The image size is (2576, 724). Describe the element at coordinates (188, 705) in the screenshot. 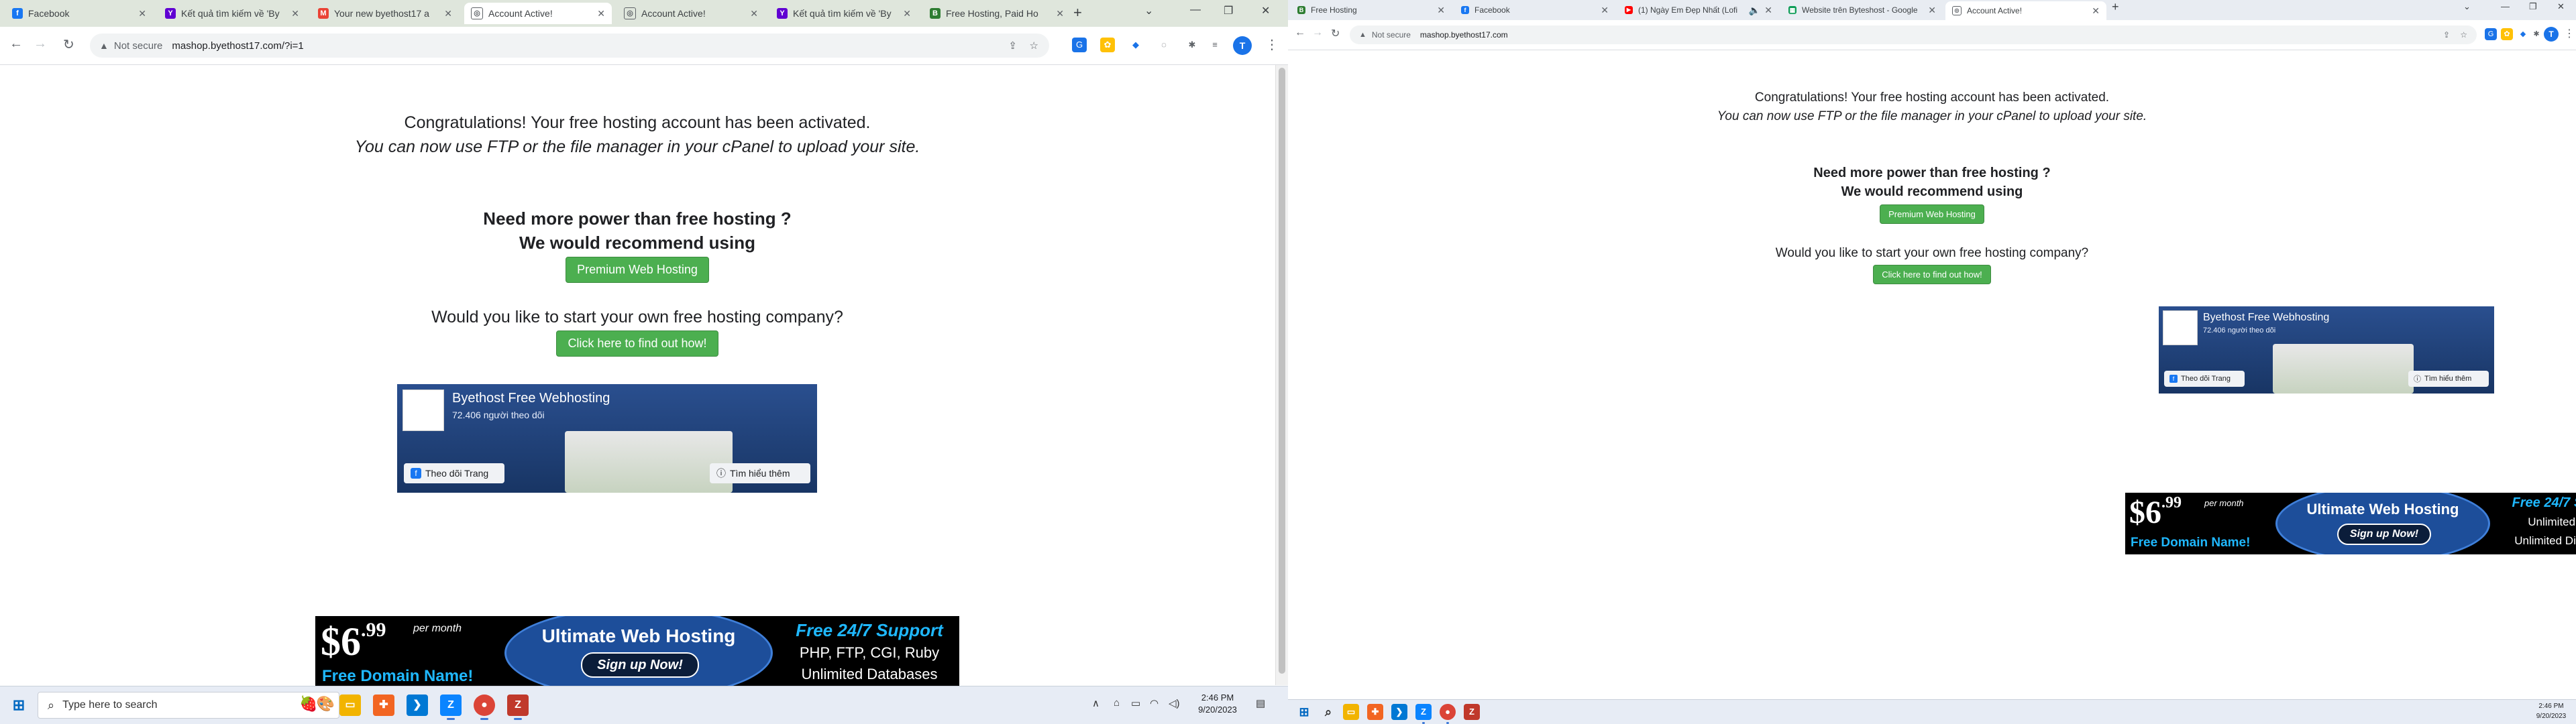

I see `taskbar-search-box: ⌕ Type here to search 🍓🎨` at that location.